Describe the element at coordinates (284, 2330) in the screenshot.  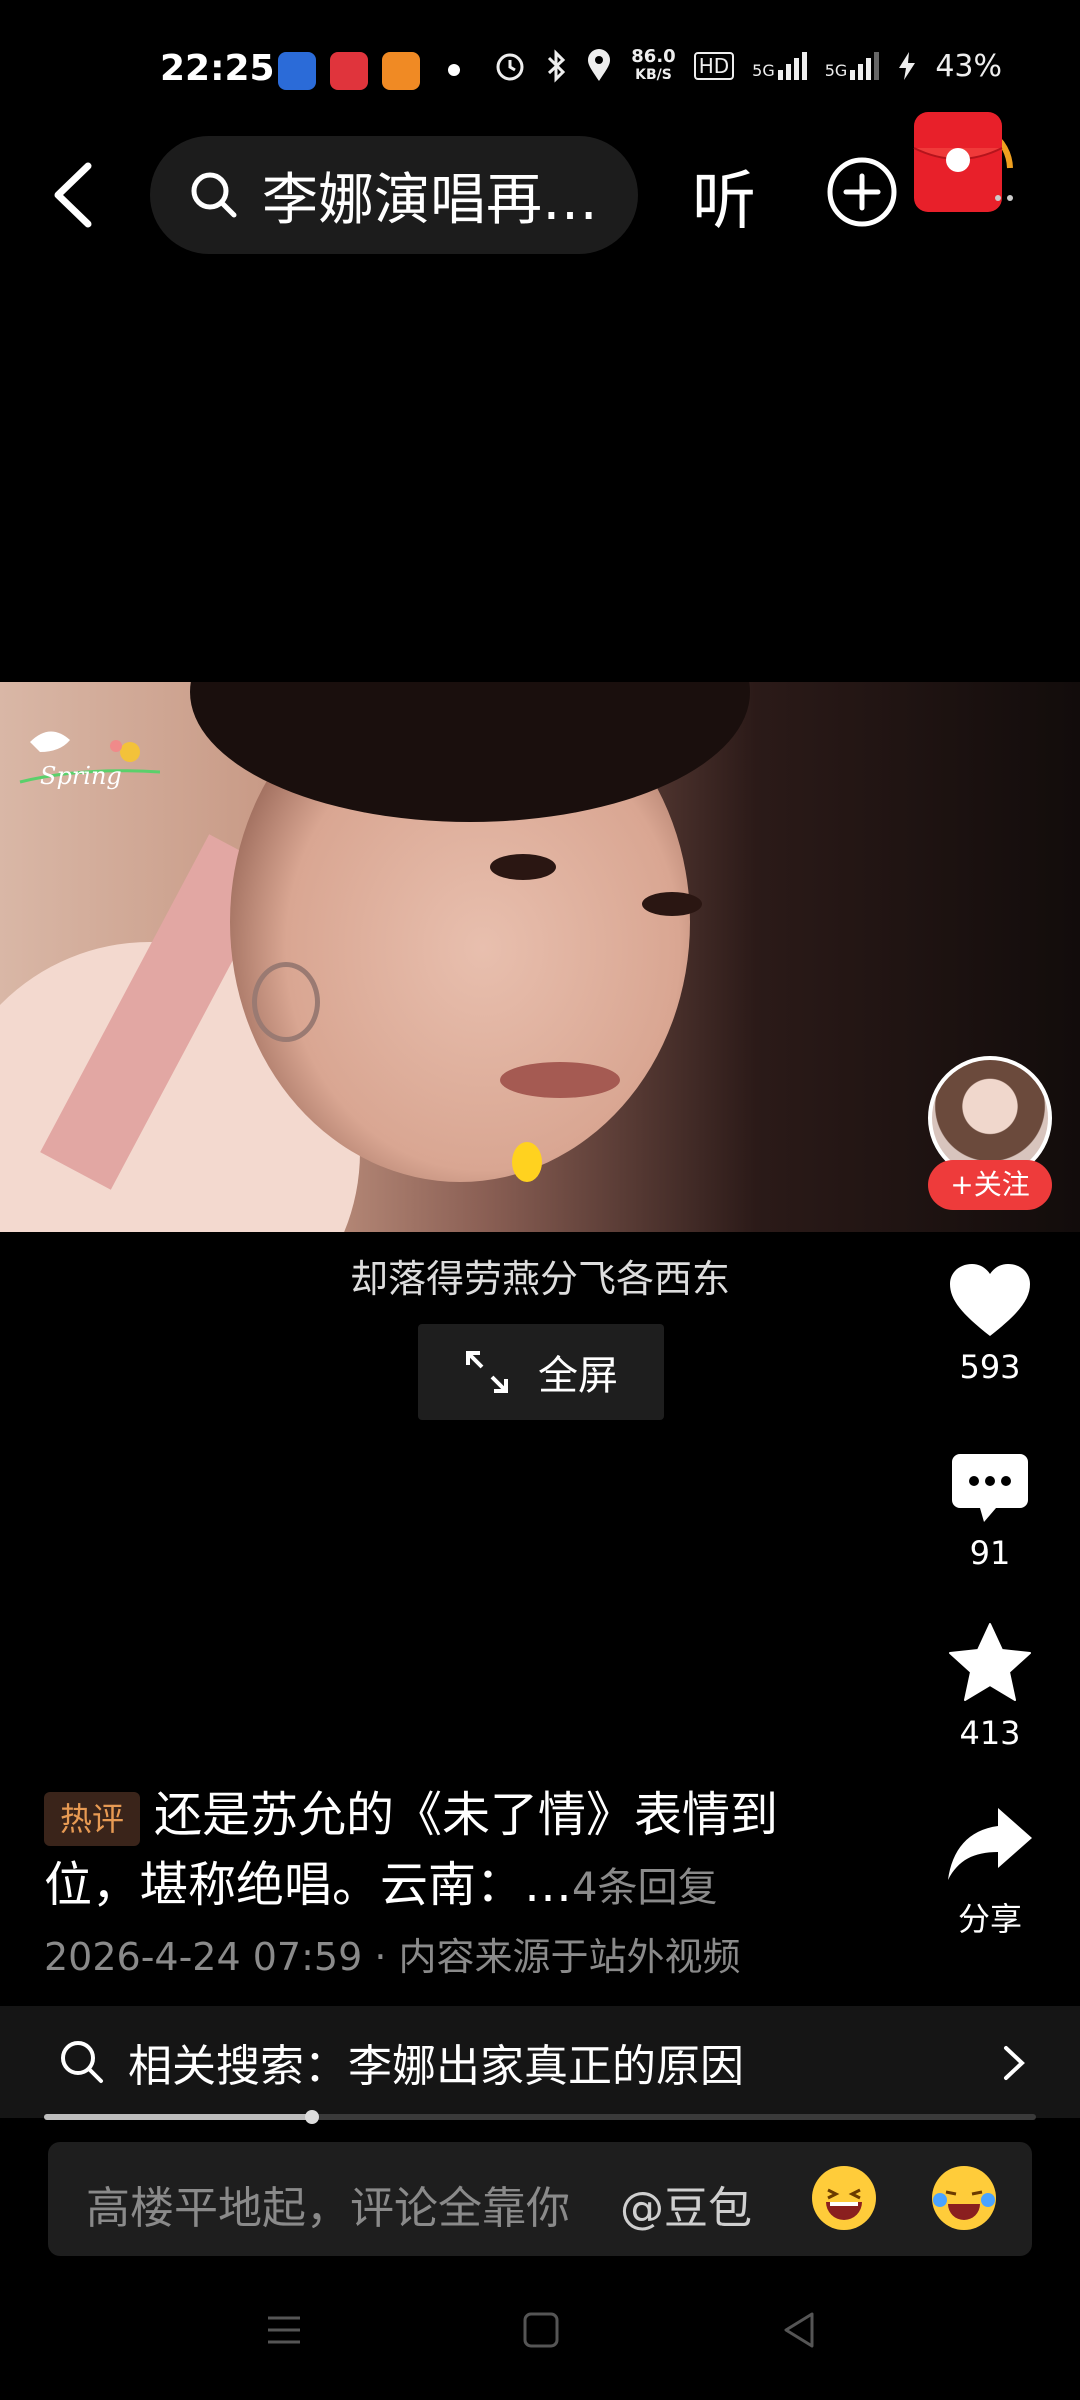
I see `menu-nav-icon` at that location.